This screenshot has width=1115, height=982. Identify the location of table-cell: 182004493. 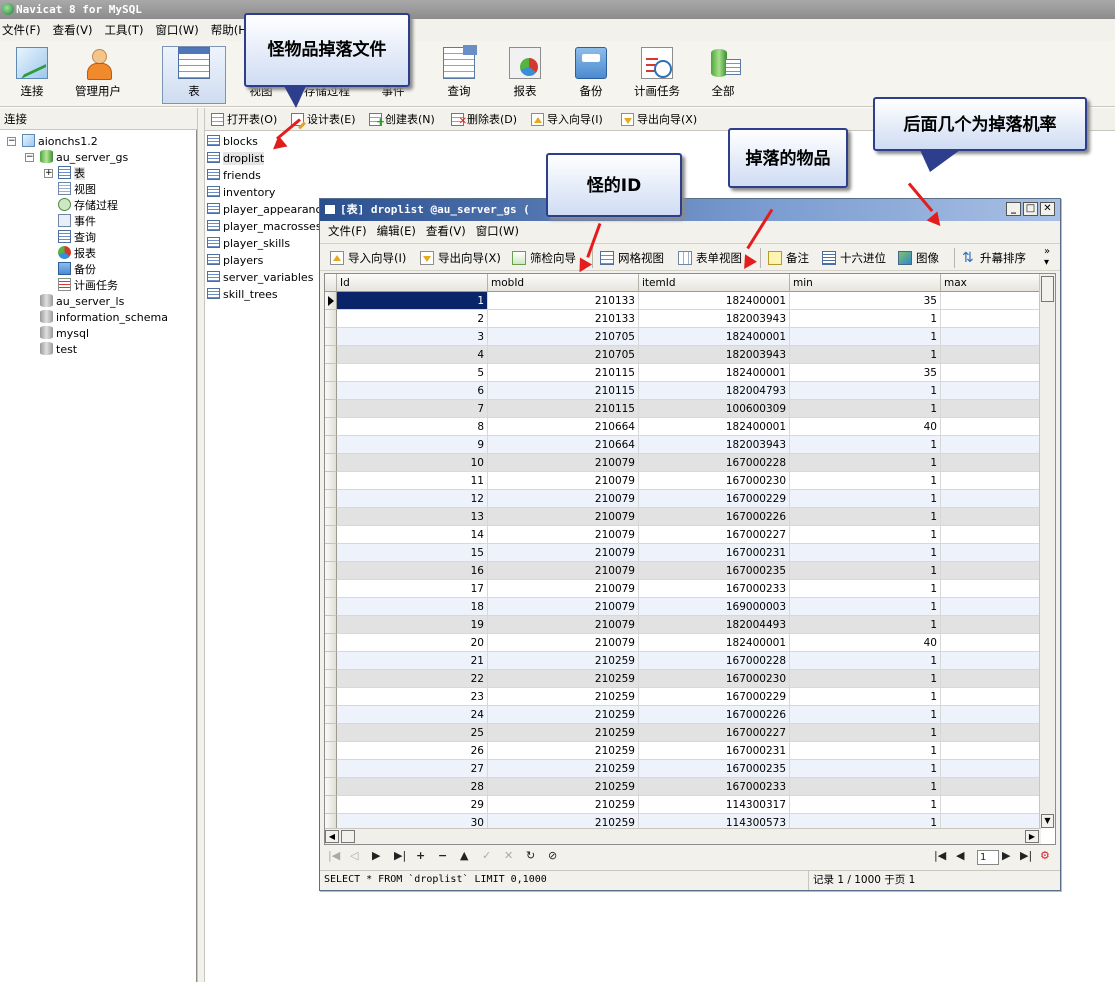
(714, 625).